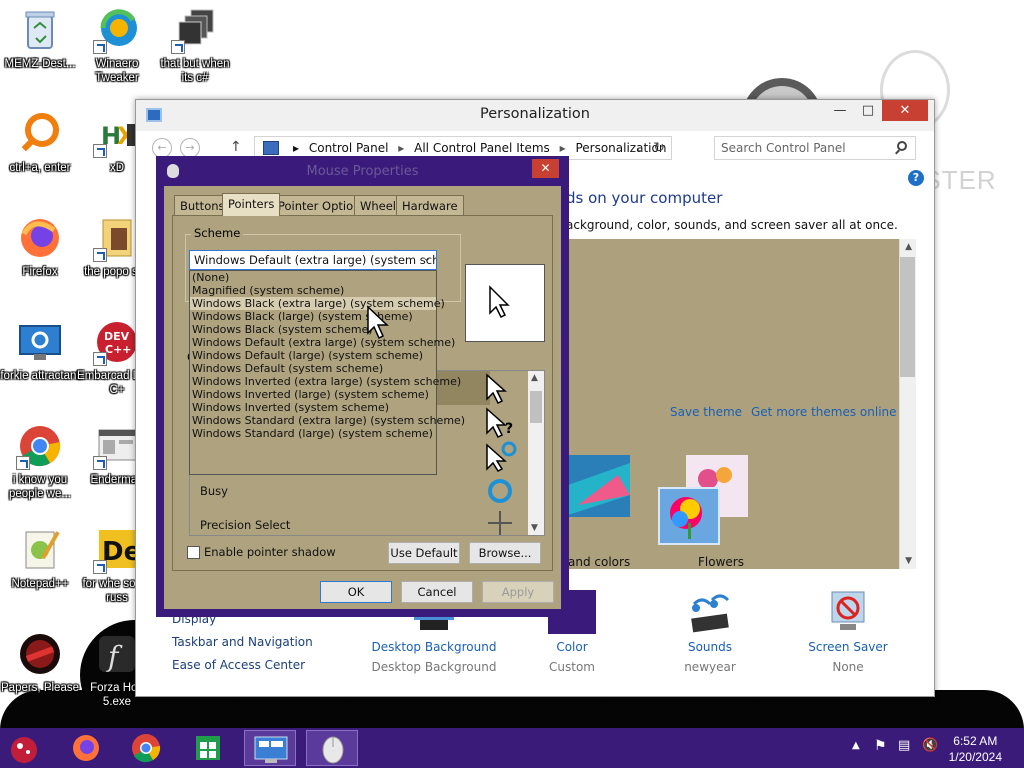 Image resolution: width=1024 pixels, height=768 pixels. Describe the element at coordinates (362, 171) in the screenshot. I see `dialog-titlebar: Mouse Properties ✕` at that location.